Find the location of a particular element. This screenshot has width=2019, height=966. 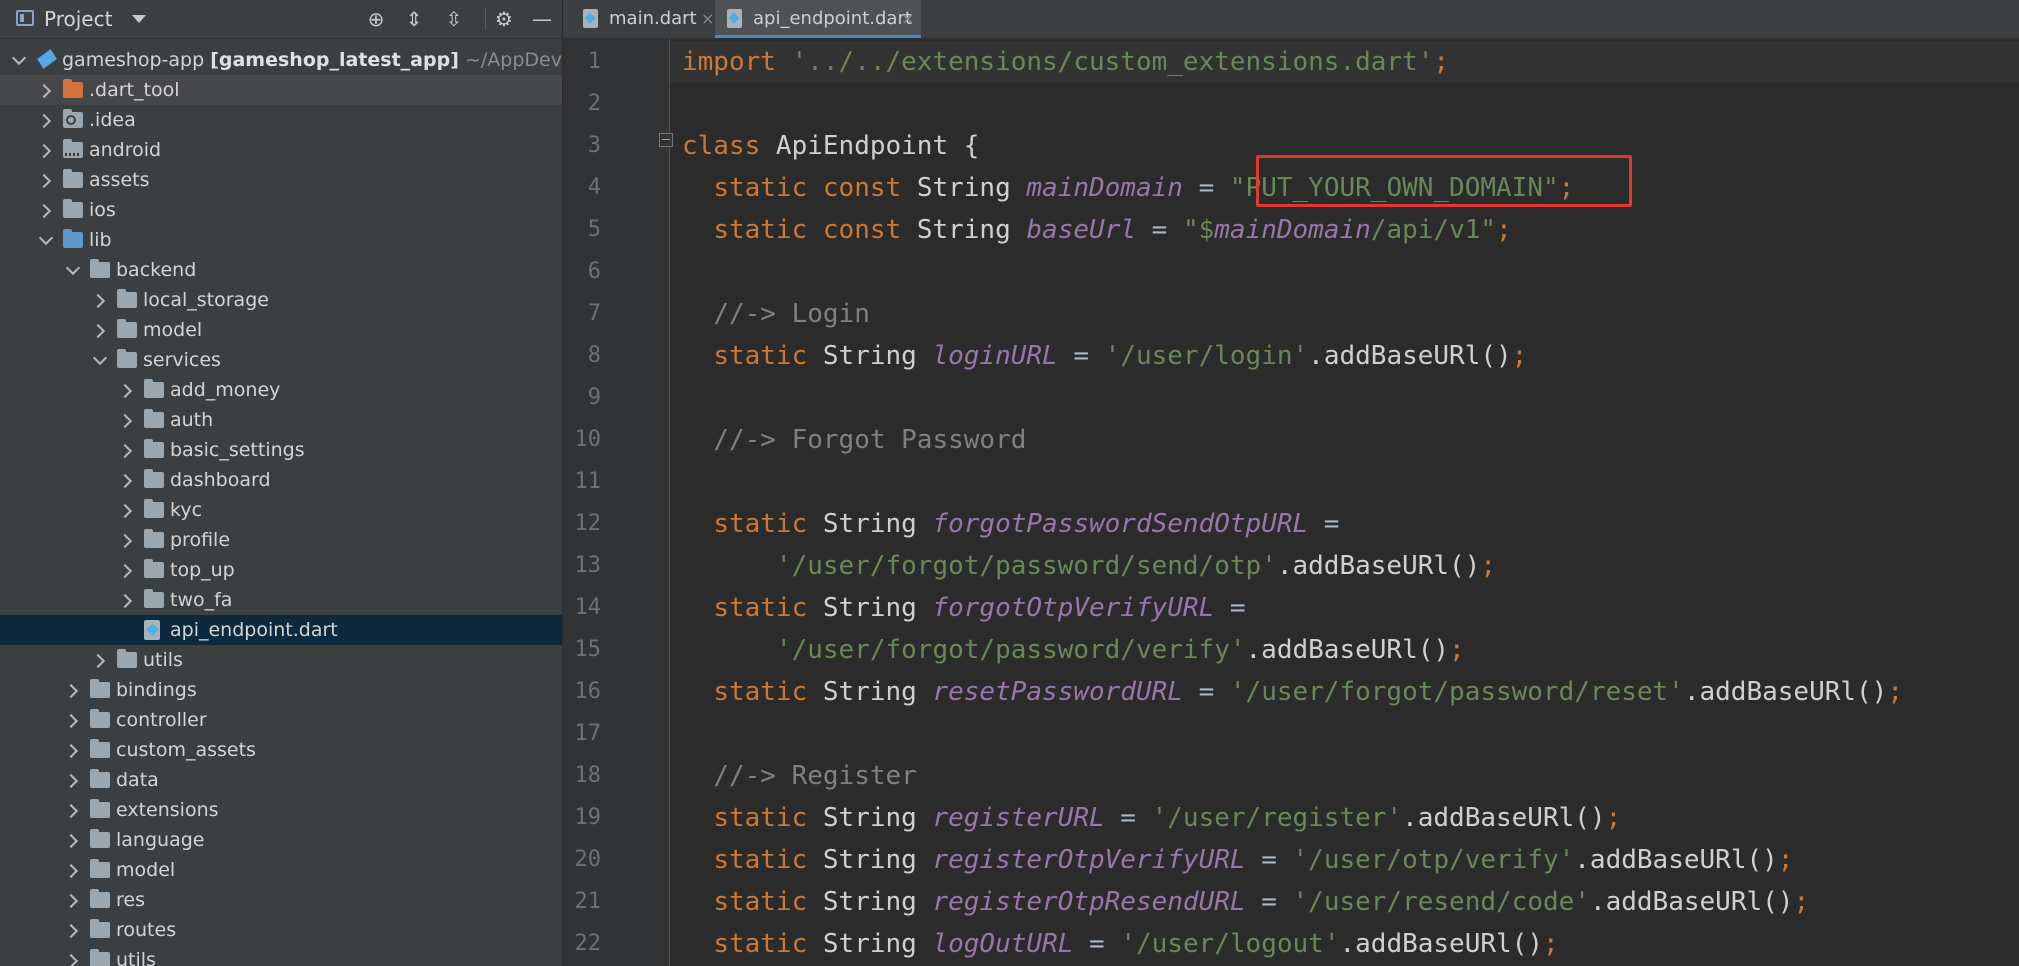

tree-folder-item: dashboard is located at coordinates (281, 480).